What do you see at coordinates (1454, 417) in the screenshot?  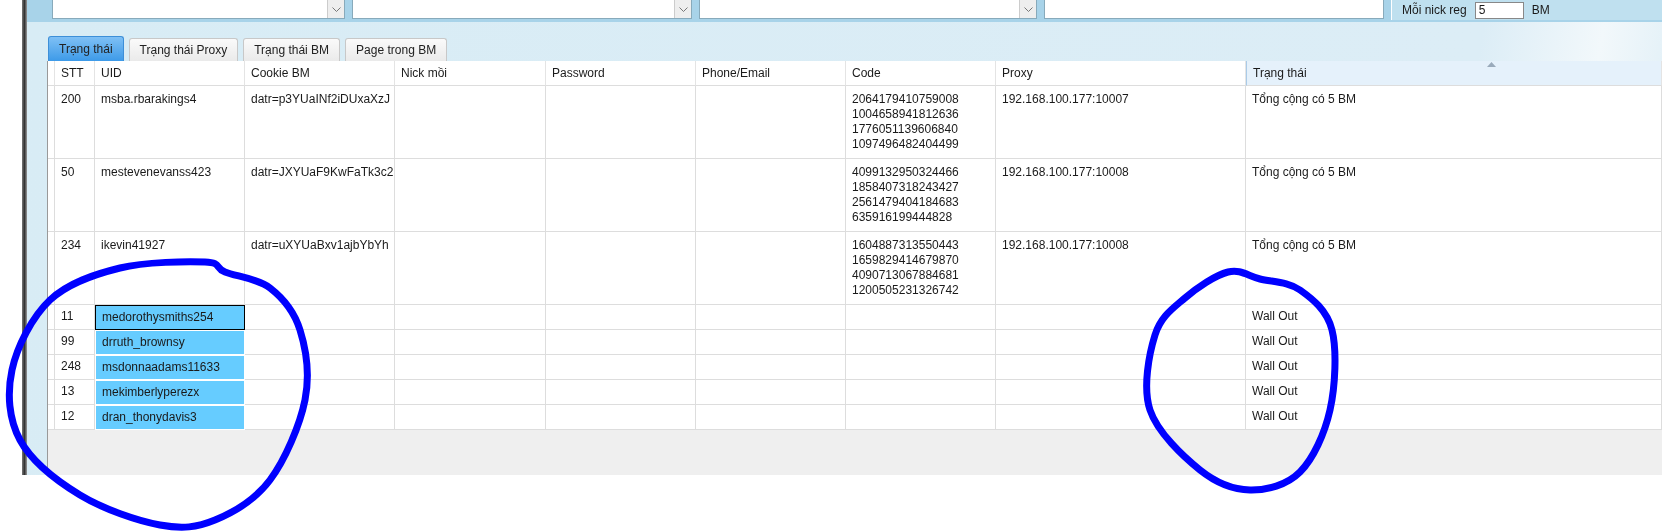 I see `table-cell: Wall Out` at bounding box center [1454, 417].